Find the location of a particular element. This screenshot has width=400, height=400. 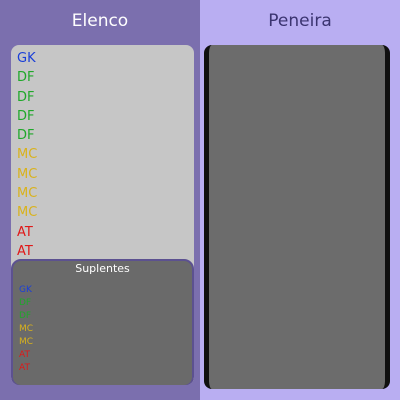

peneira-title: Peneira is located at coordinates (300, 21).